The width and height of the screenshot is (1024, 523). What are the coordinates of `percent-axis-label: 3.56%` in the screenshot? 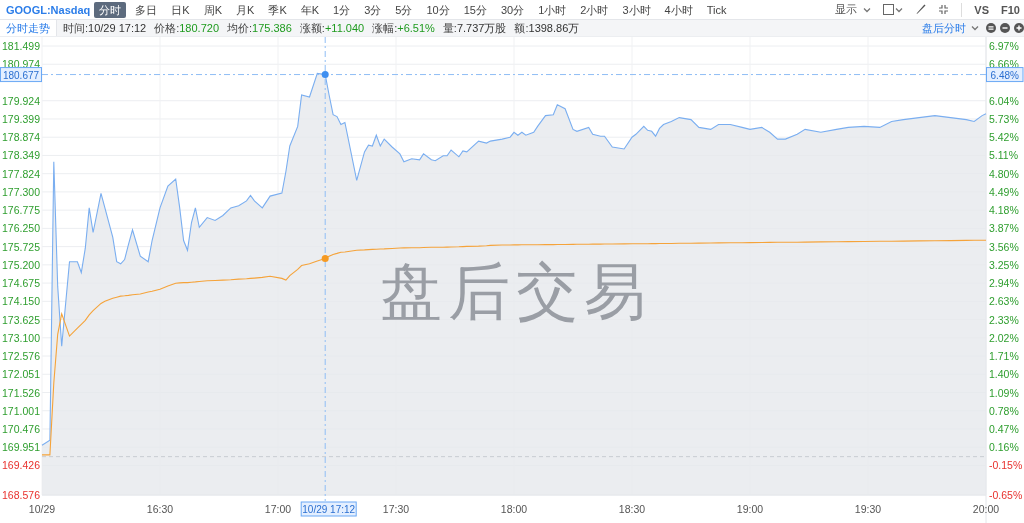 It's located at (1004, 246).